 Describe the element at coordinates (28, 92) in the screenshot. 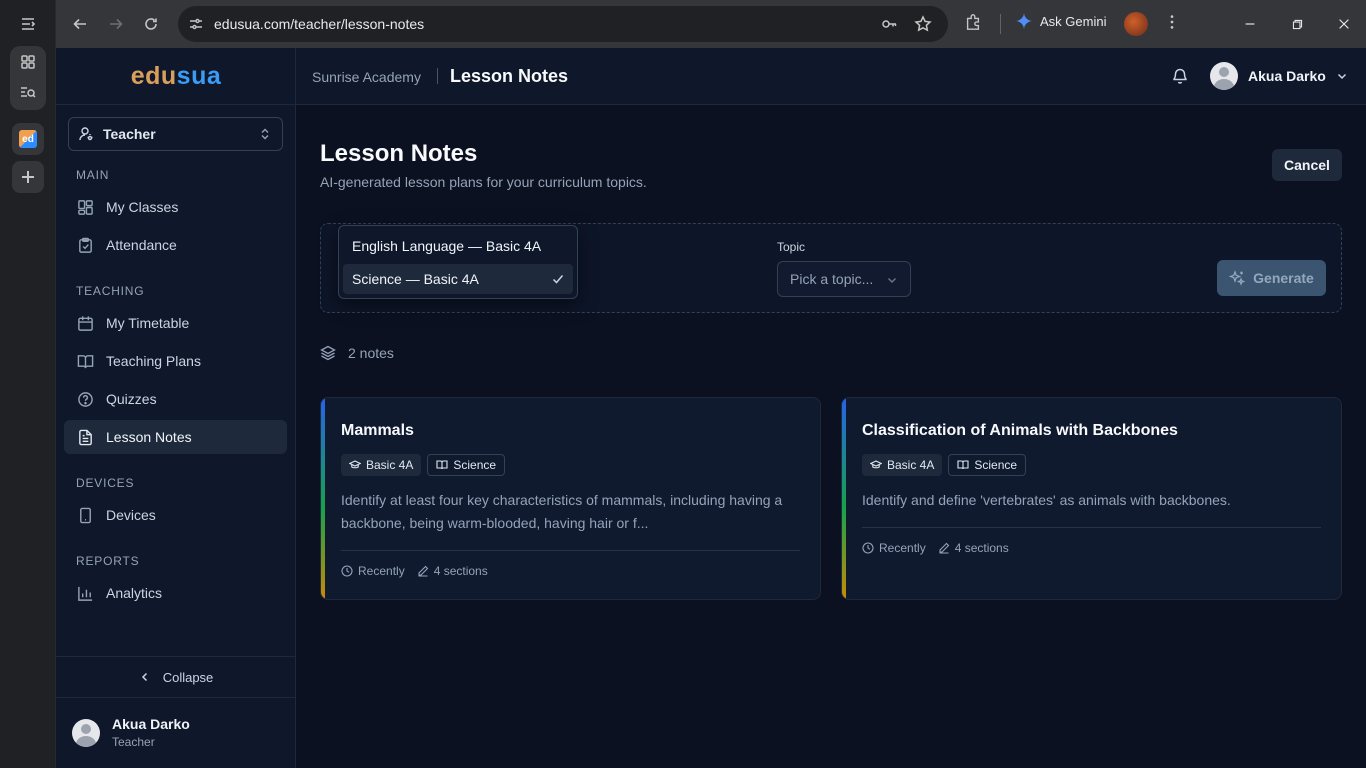

I see `tab-search-icon` at that location.